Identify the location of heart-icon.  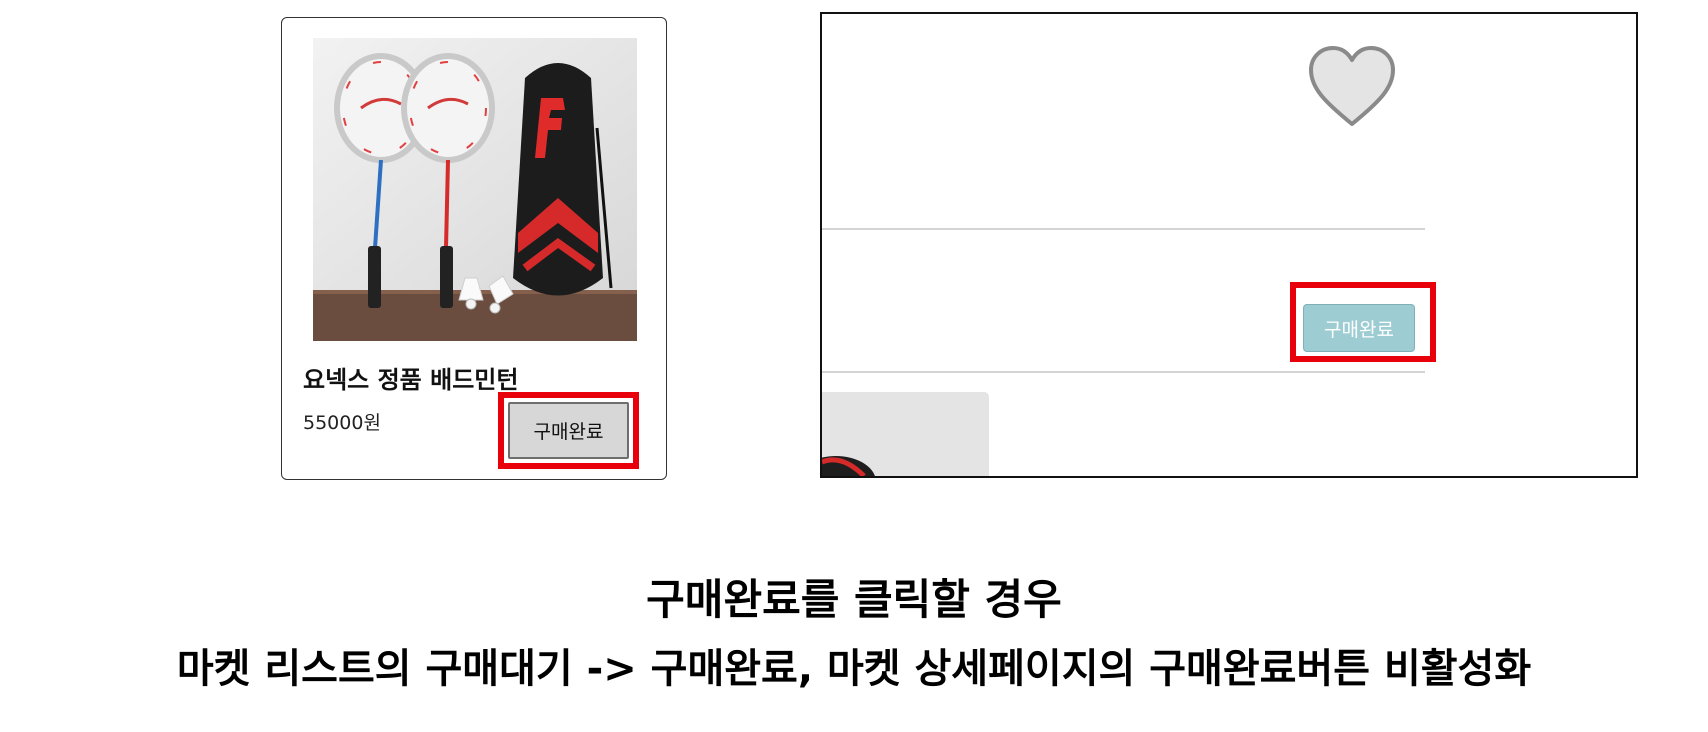
(1352, 87).